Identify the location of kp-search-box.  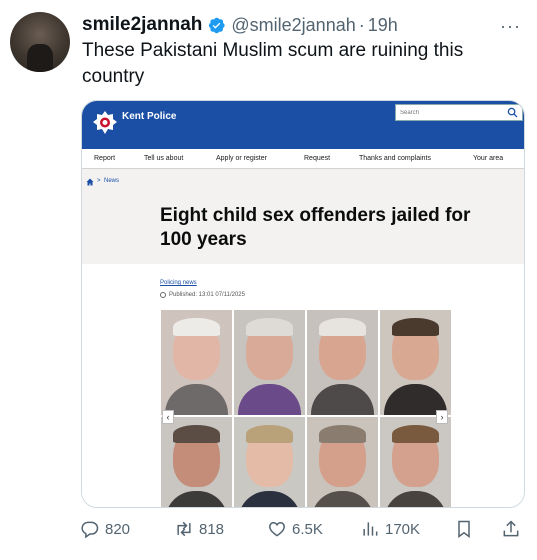
(459, 112).